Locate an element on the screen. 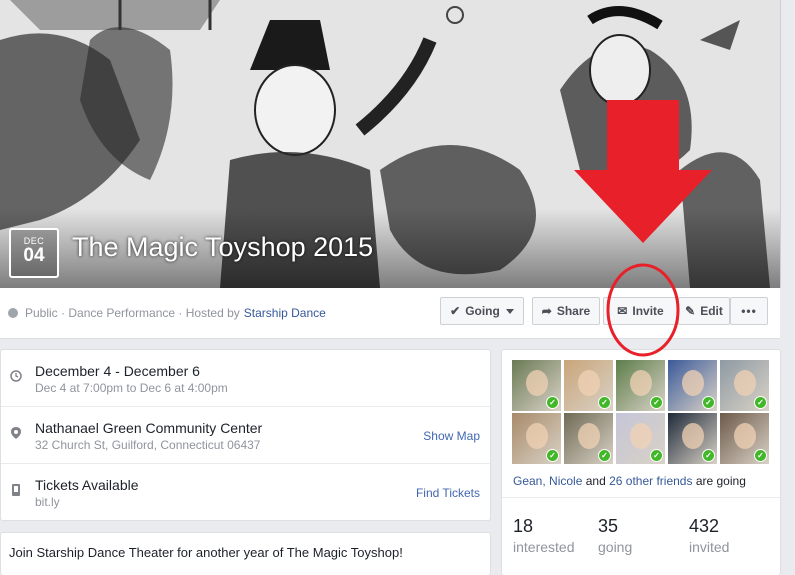  more-label: ••• is located at coordinates (749, 311).